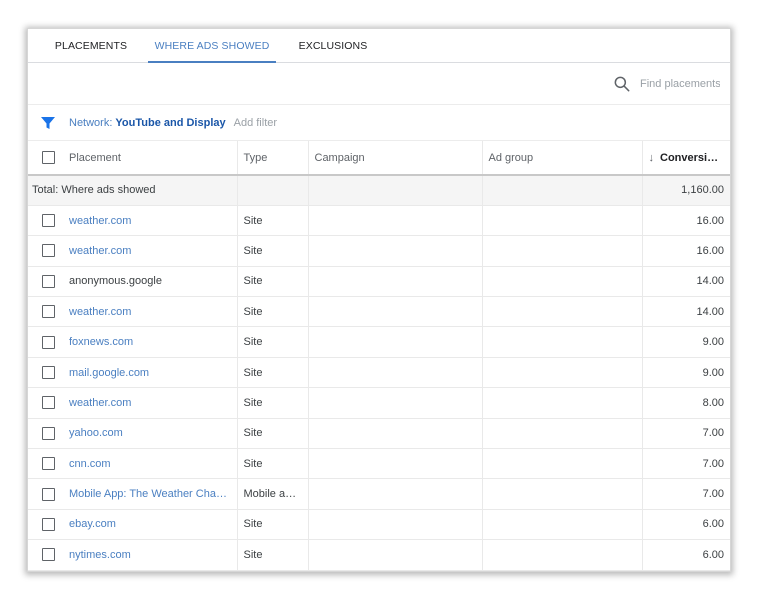  Describe the element at coordinates (212, 46) in the screenshot. I see `tab-where-ads-showed: WHERE ADS SHOWED` at that location.